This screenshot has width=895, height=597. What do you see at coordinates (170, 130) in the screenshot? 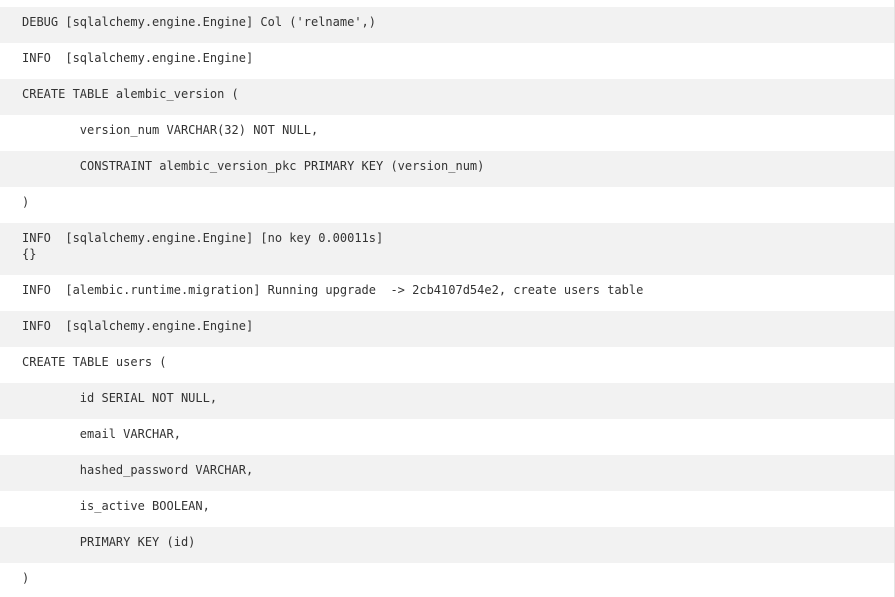
I see `log-line: version_num VARCHAR(32) NOT NULL,` at bounding box center [170, 130].